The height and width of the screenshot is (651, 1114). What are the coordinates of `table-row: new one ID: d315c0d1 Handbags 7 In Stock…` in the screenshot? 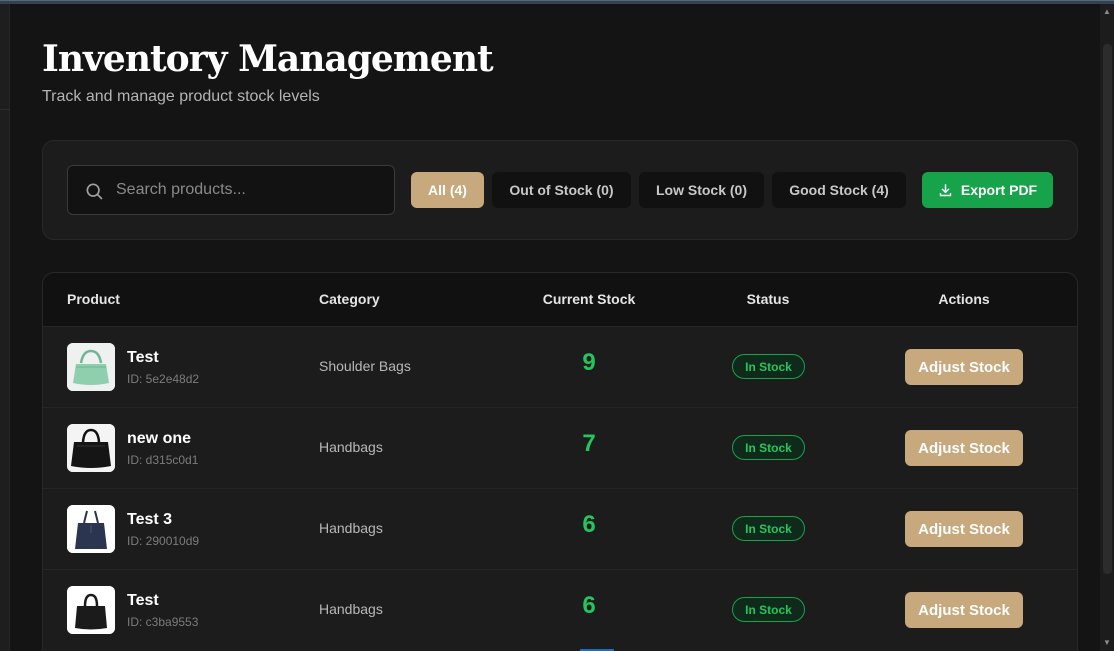 It's located at (560, 447).